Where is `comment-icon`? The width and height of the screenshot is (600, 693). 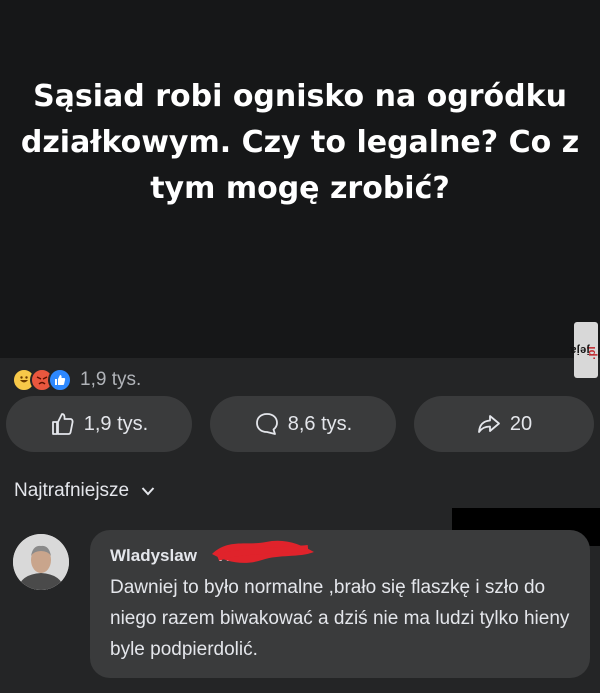 comment-icon is located at coordinates (267, 424).